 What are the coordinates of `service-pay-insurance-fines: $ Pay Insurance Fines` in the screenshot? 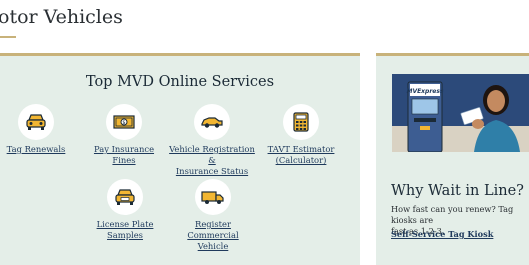 It's located at (124, 135).